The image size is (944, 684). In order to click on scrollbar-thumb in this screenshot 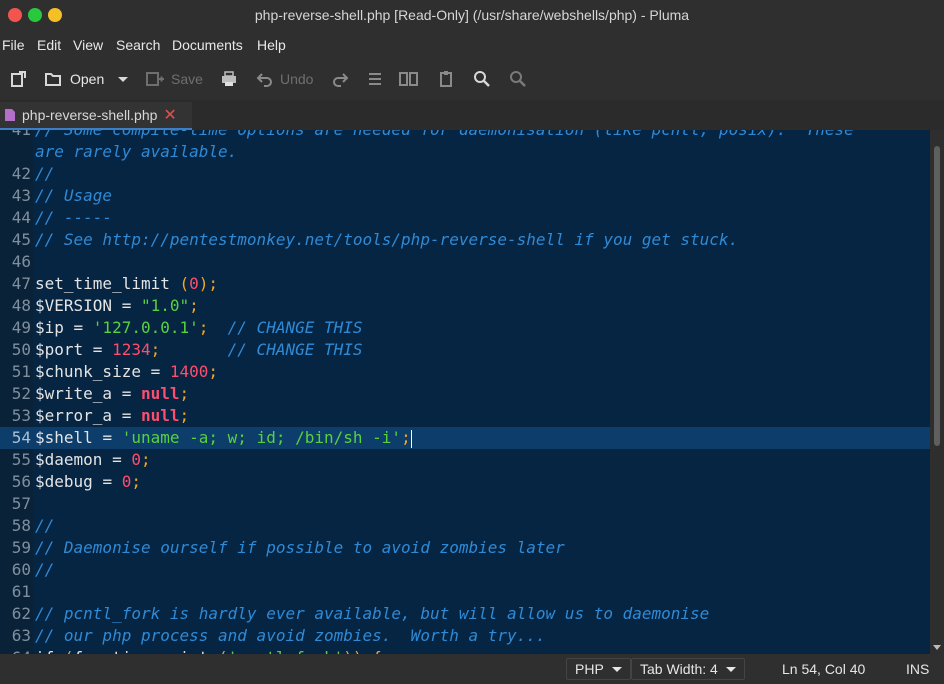, I will do `click(937, 296)`.